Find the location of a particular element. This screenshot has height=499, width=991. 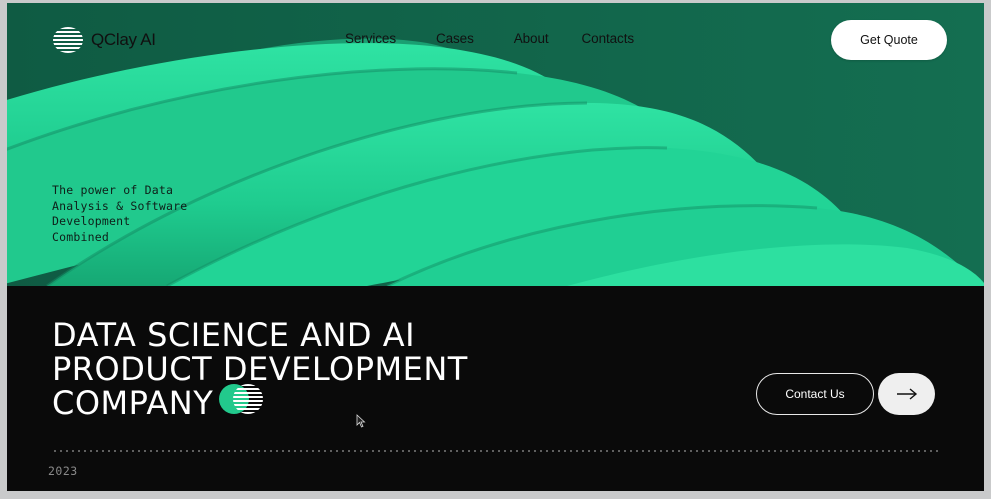

headline-line-company: COMPANY is located at coordinates (260, 403).